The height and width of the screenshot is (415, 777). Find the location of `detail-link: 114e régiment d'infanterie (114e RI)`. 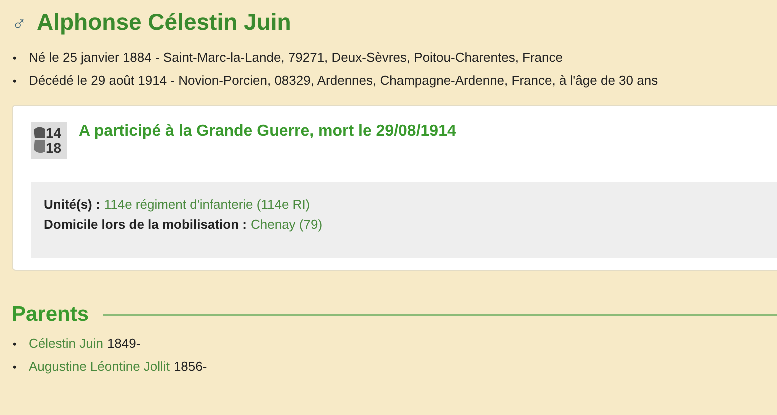

detail-link: 114e régiment d'infanterie (114e RI) is located at coordinates (207, 204).